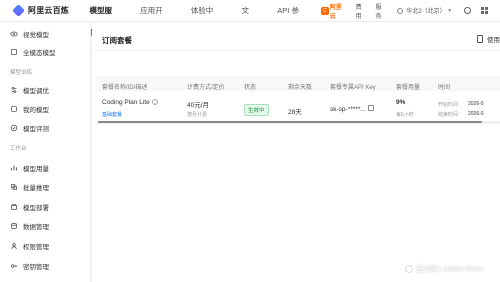 This screenshot has width=500, height=282. I want to click on sidebar-item-data-management: 数据管理, so click(29, 226).